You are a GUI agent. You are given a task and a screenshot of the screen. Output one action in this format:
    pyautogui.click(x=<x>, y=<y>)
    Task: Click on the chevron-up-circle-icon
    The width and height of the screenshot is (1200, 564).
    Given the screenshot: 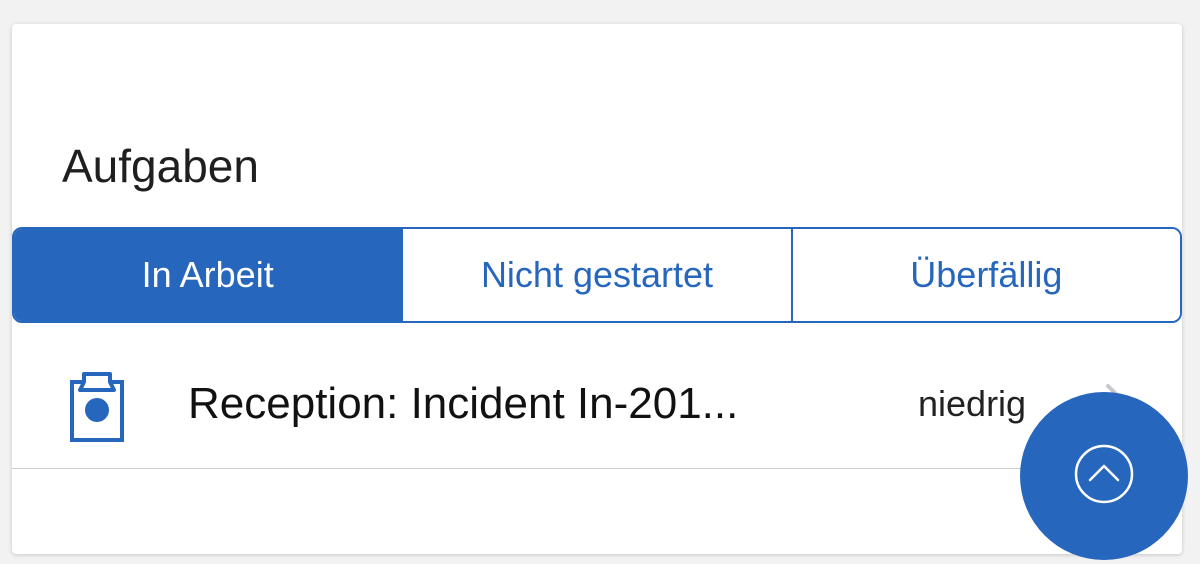 What is the action you would take?
    pyautogui.click(x=1104, y=476)
    